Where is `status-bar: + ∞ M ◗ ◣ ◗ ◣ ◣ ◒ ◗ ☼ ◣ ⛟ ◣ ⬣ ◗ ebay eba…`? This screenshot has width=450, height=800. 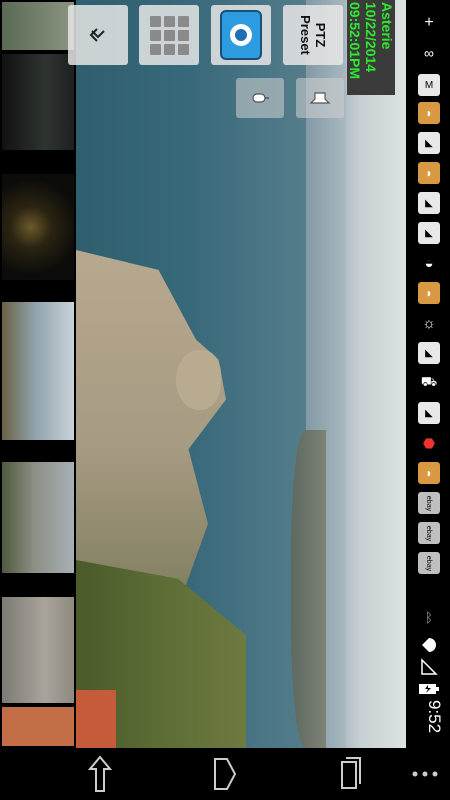 status-bar: + ∞ M ◗ ◣ ◗ ◣ ◣ ◒ ◗ ☼ ◣ ⛟ ◣ ⬣ ◗ ebay eba… is located at coordinates (428, 374).